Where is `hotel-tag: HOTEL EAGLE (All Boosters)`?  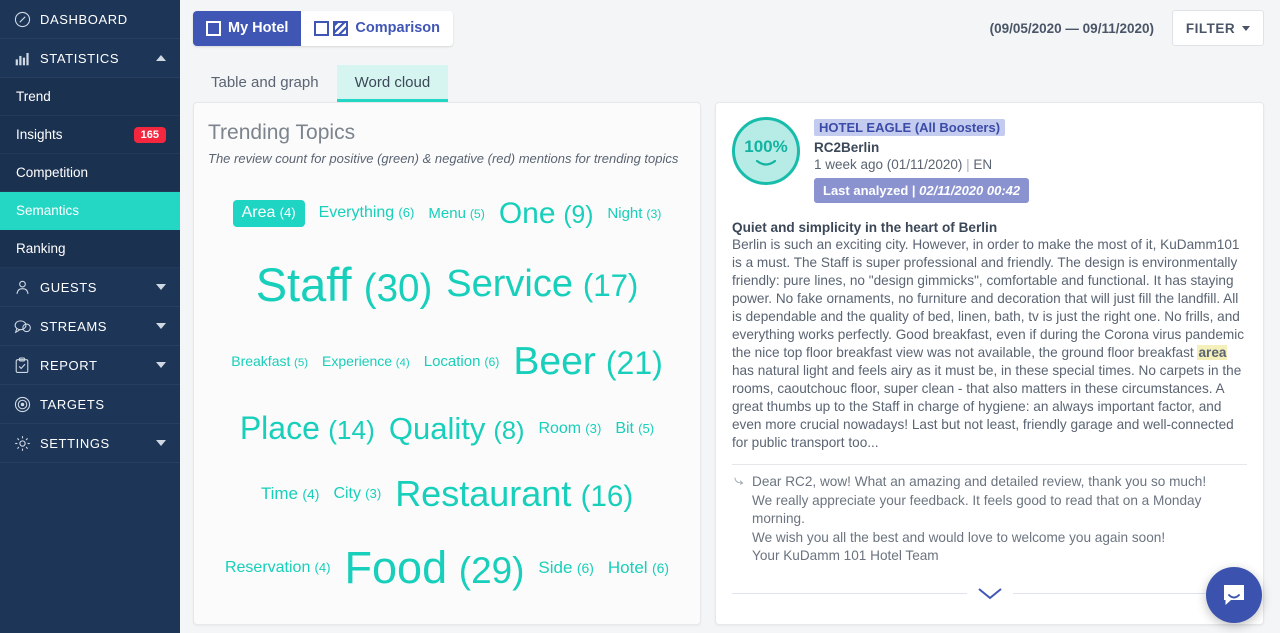
hotel-tag: HOTEL EAGLE (All Boosters) is located at coordinates (910, 127).